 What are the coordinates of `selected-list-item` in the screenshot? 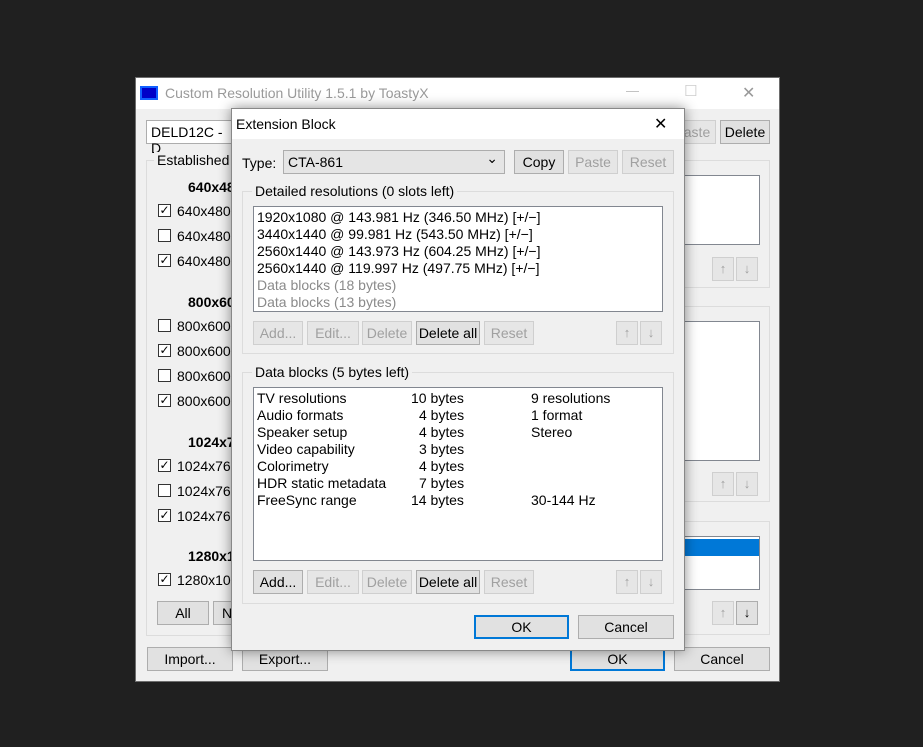 It's located at (722, 547).